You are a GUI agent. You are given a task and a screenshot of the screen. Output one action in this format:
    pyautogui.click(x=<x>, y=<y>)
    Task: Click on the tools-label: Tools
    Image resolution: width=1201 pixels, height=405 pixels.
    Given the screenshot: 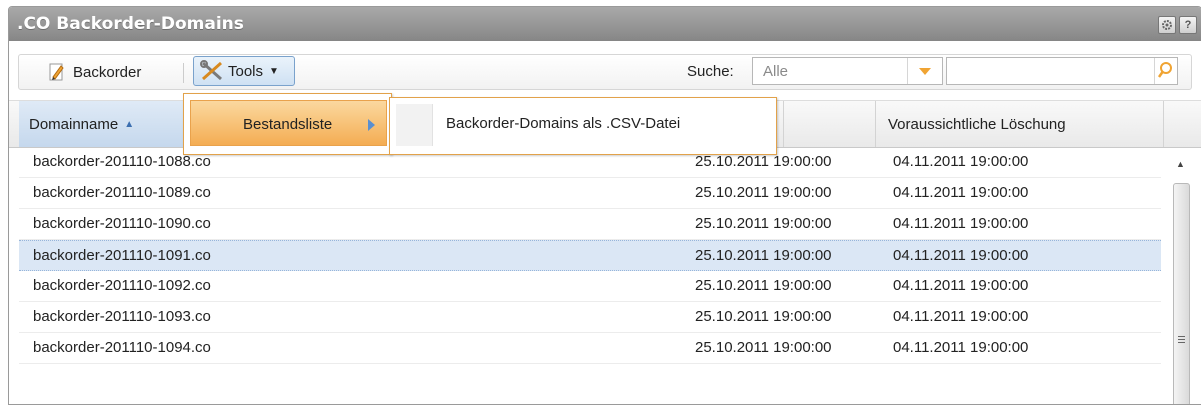 What is the action you would take?
    pyautogui.click(x=246, y=71)
    